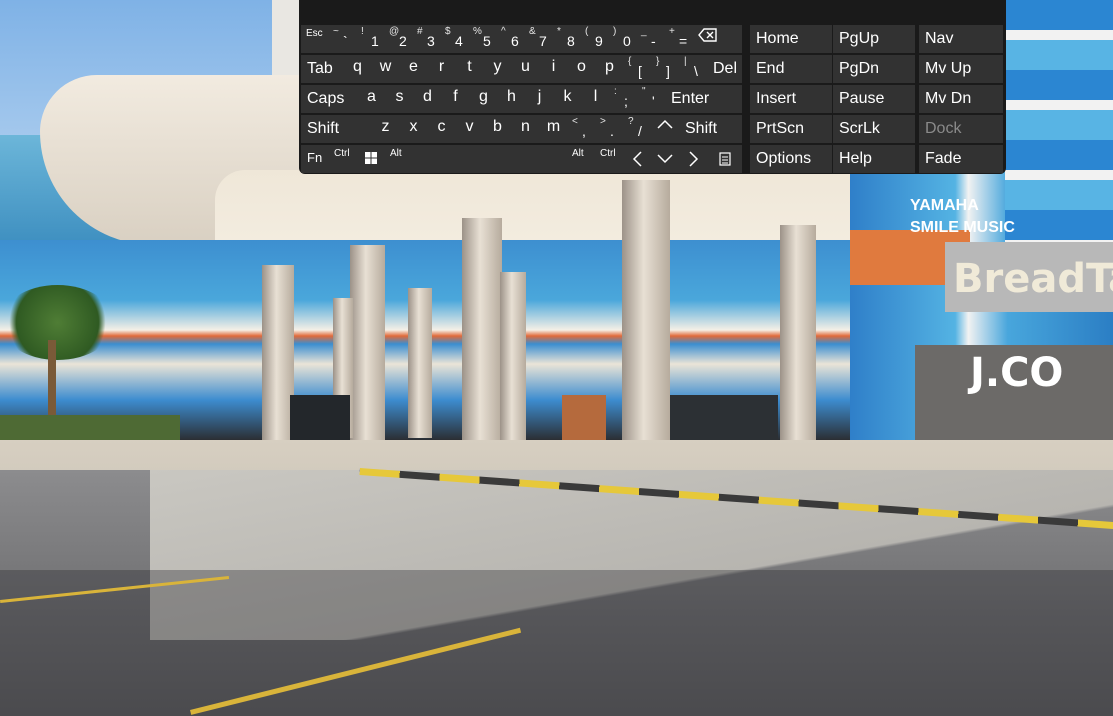 Image resolution: width=1113 pixels, height=716 pixels. Describe the element at coordinates (707, 35) in the screenshot. I see `backspace-icon` at that location.